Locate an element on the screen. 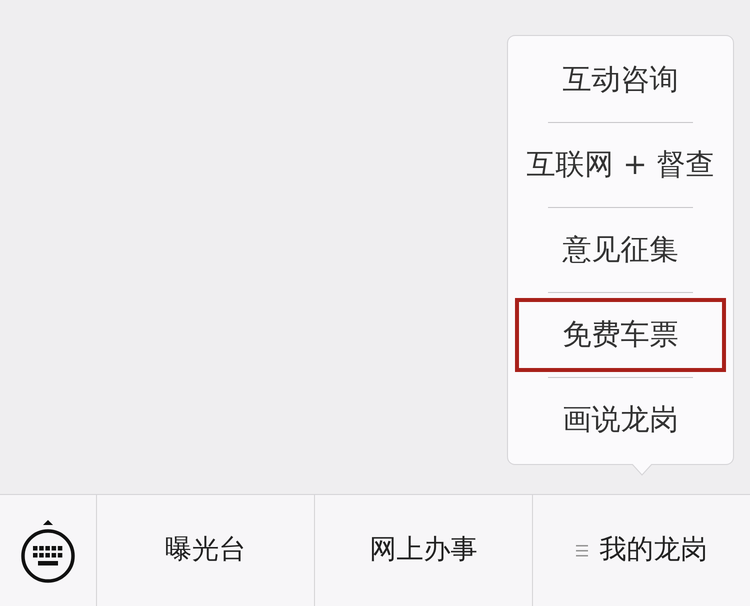  keyboard-icon is located at coordinates (48, 551).